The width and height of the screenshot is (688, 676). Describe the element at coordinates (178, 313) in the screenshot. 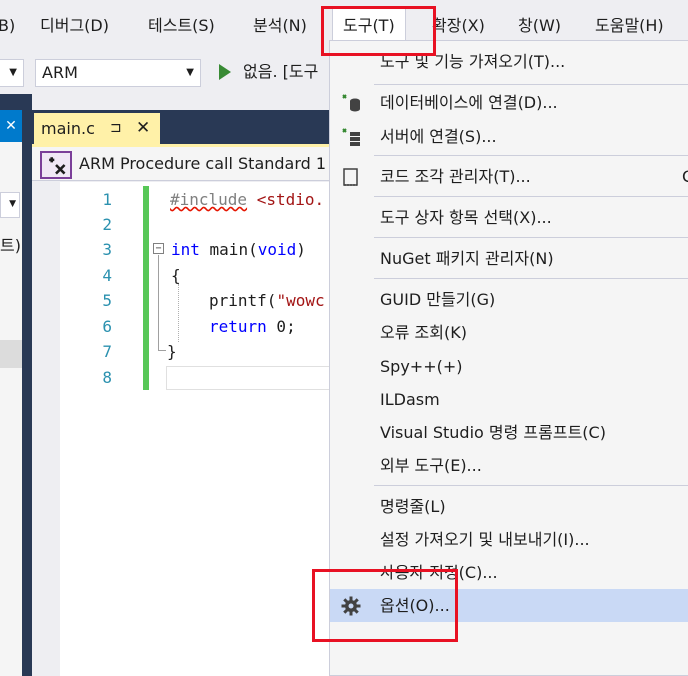

I see `indent-guide` at that location.